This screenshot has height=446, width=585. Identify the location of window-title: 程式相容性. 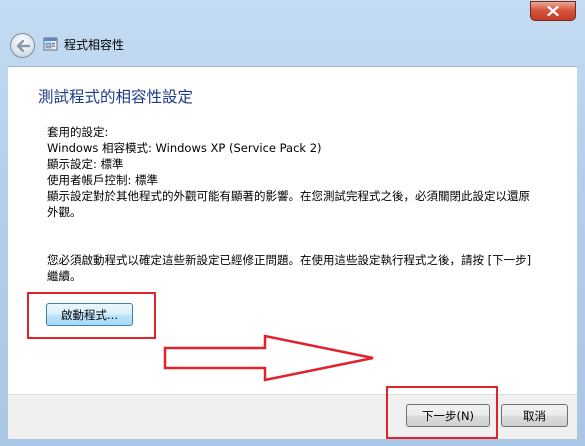
(94, 45).